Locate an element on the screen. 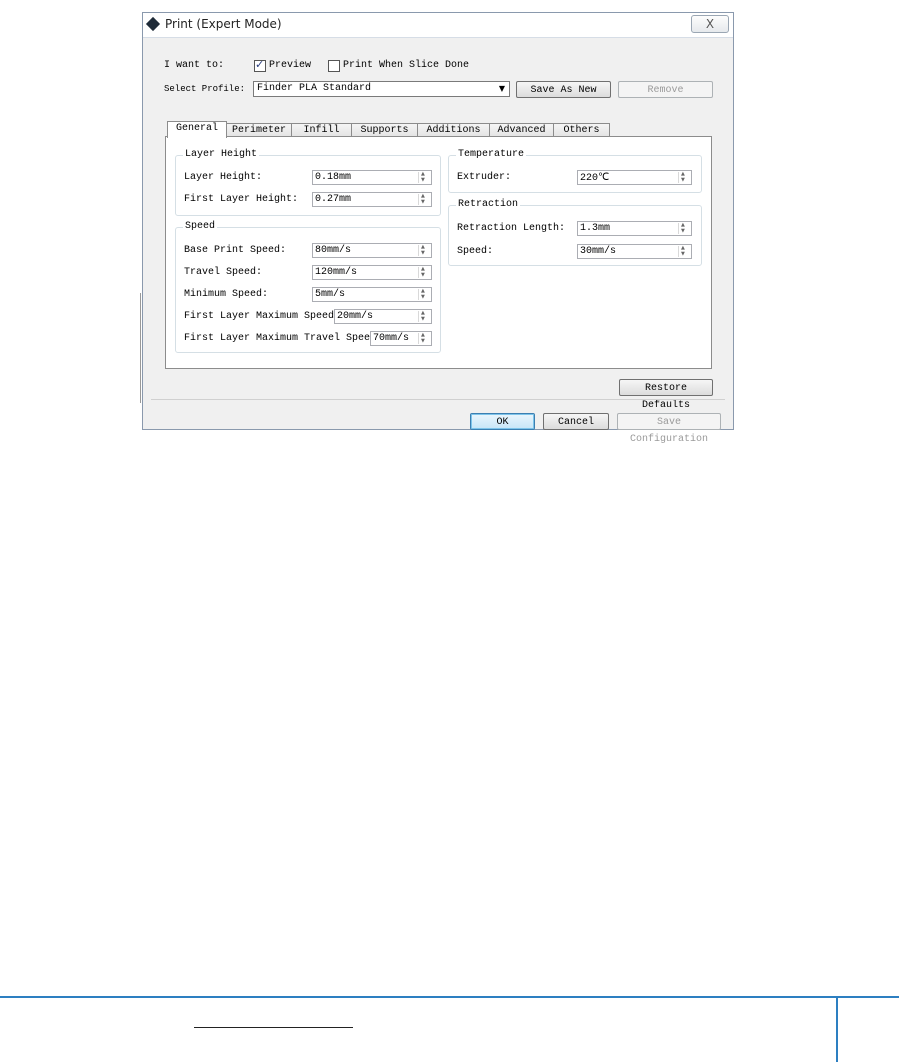 This screenshot has height=1062, width=899. layer-height-label: Layer Height: is located at coordinates (223, 177).